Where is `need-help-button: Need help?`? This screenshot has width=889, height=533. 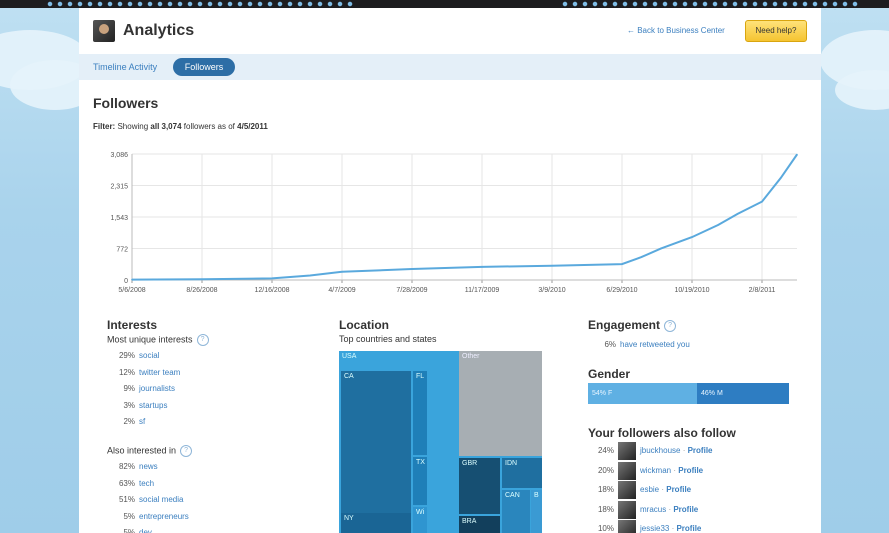
need-help-button: Need help? is located at coordinates (776, 31).